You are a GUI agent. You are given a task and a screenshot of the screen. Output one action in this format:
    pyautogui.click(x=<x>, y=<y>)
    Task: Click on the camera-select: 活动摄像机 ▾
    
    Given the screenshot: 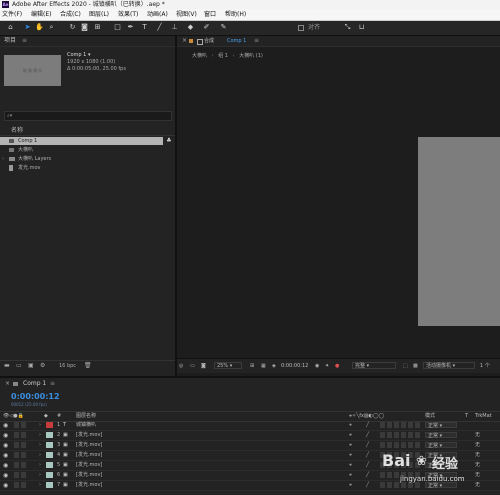 What is the action you would take?
    pyautogui.click(x=449, y=365)
    